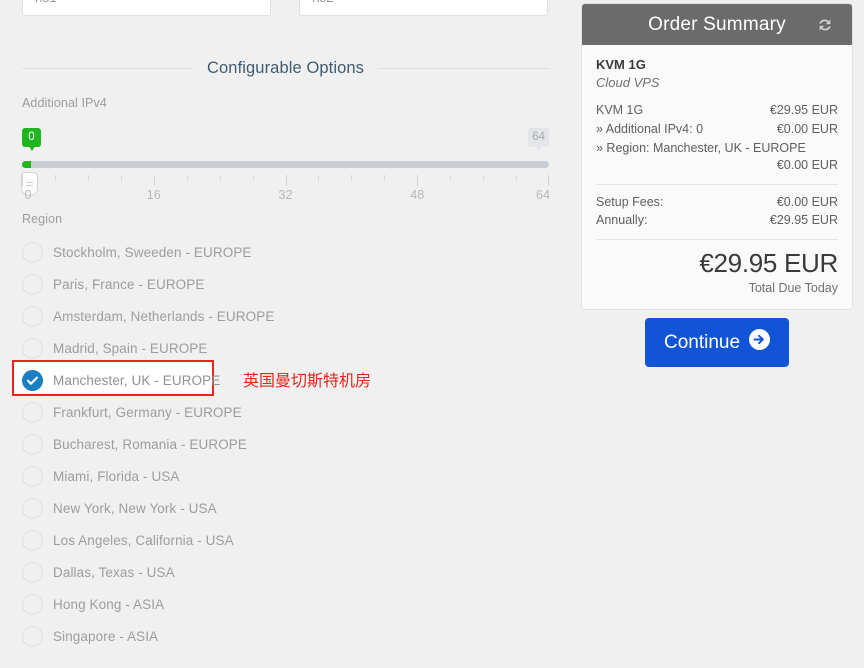 Image resolution: width=864 pixels, height=668 pixels. Describe the element at coordinates (116, 476) in the screenshot. I see `region-option-label: Miami, Florida - USA` at that location.